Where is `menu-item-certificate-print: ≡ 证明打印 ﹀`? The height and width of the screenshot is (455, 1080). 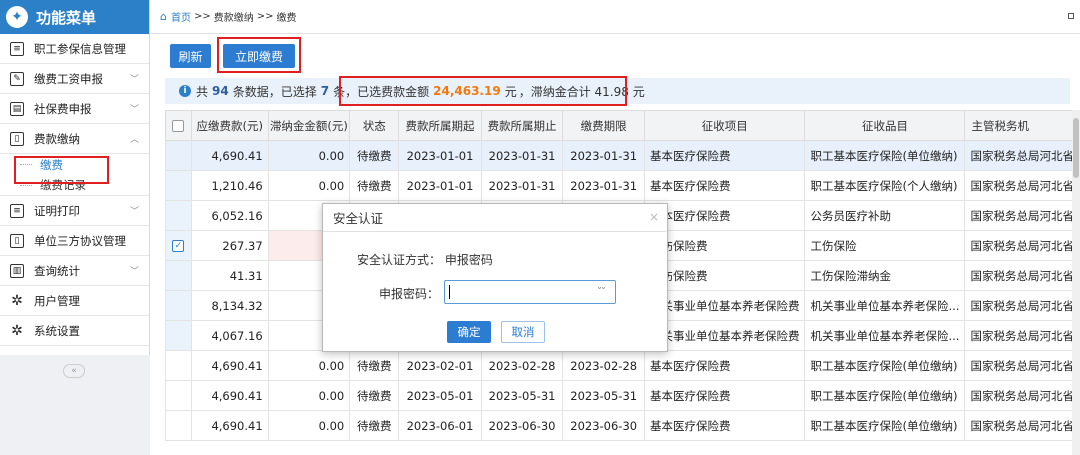
menu-item-certificate-print: ≡ 证明打印 ﹀ is located at coordinates (74, 211).